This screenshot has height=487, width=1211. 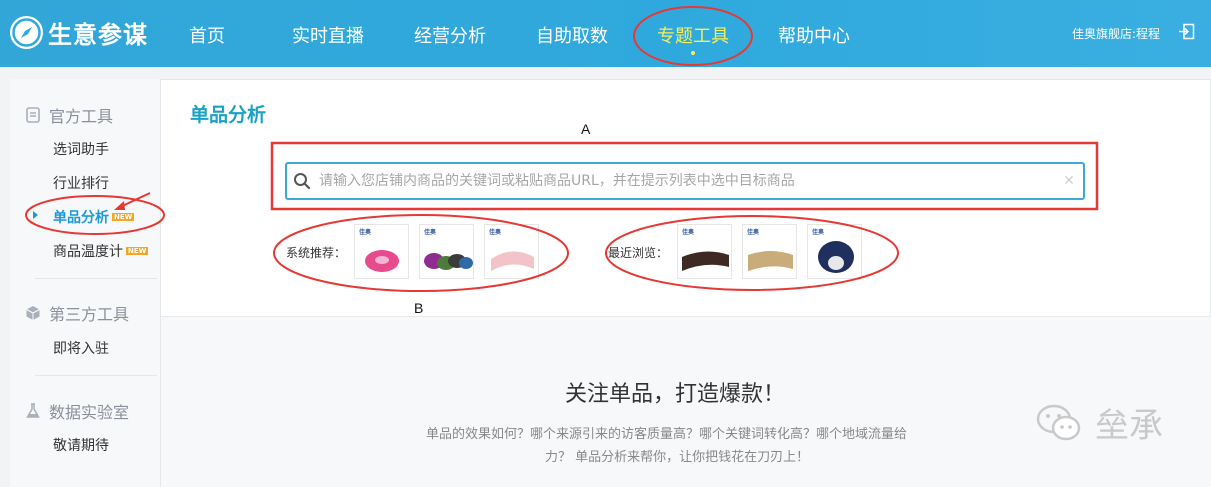 I want to click on annotation-label-a: A, so click(x=586, y=129).